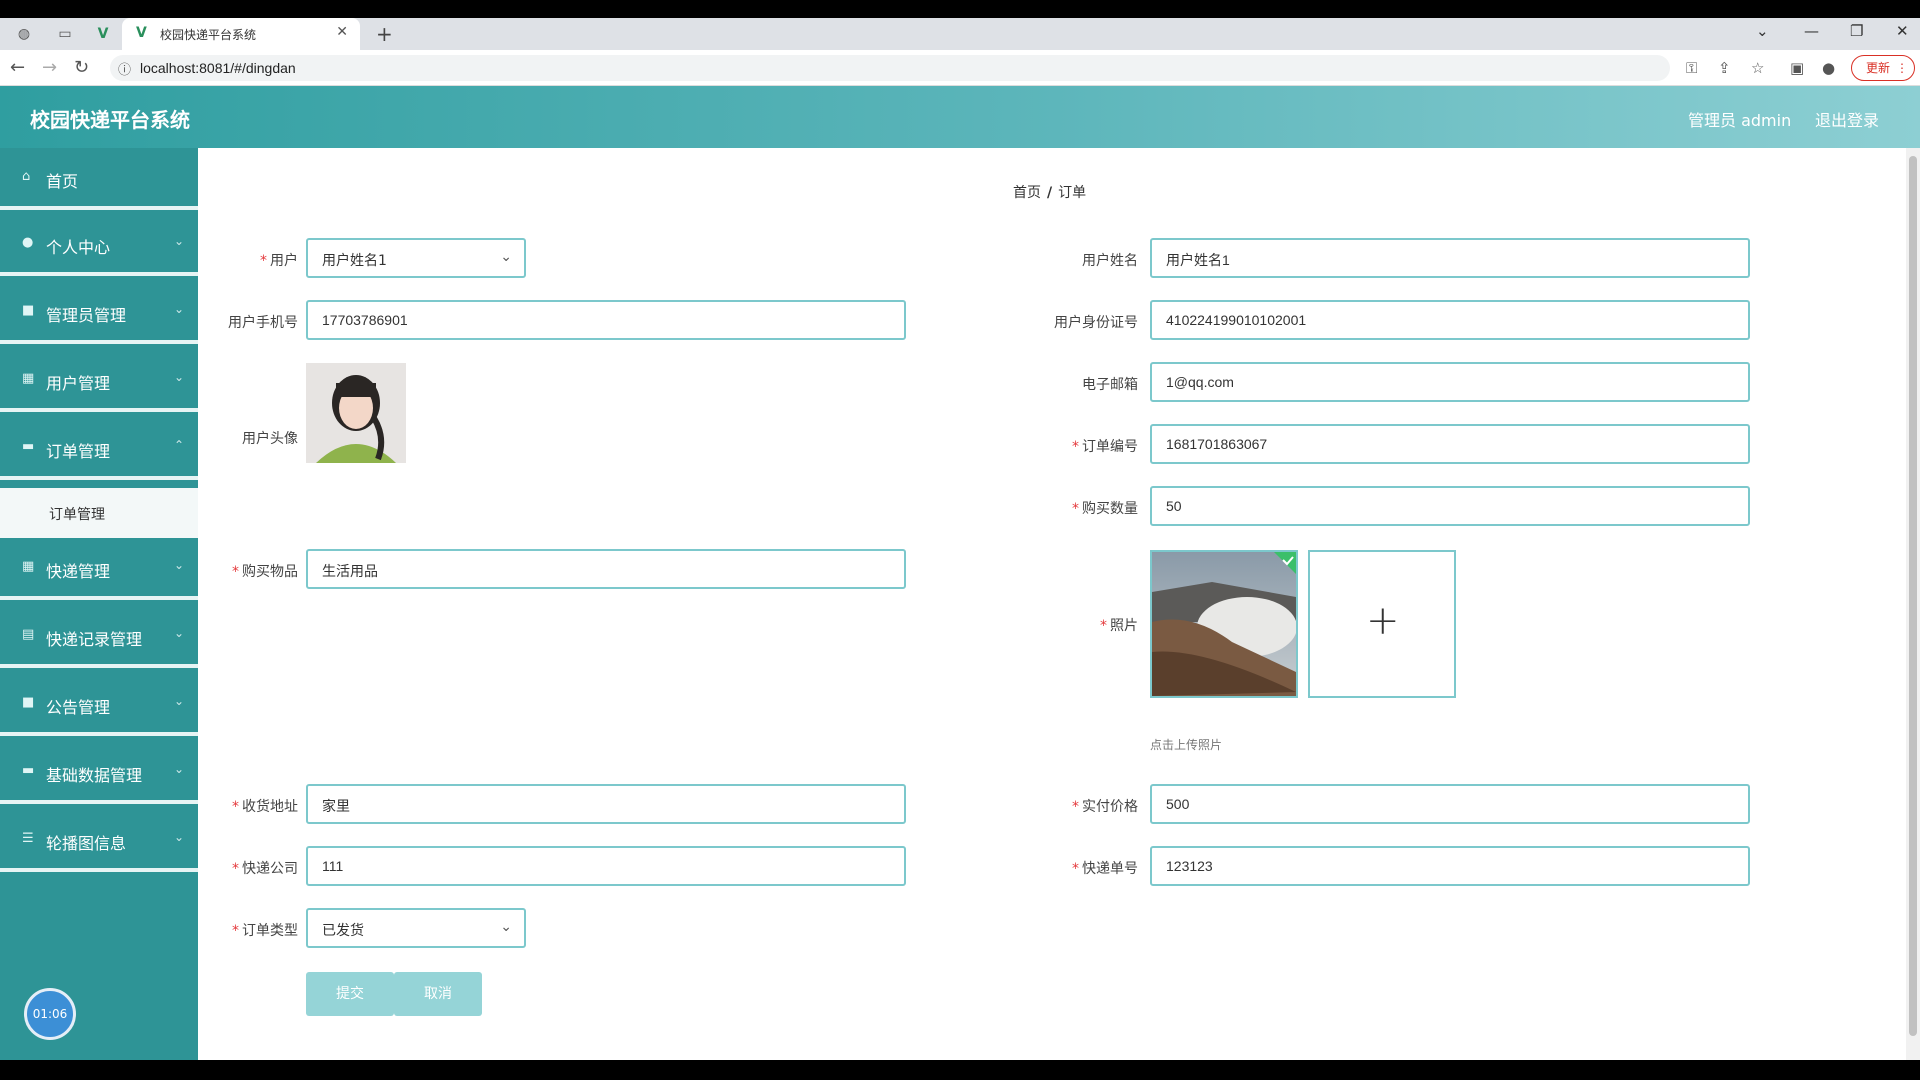 This screenshot has height=1080, width=1920. I want to click on sidebar-item-label: 基础数据管理, so click(94, 775).